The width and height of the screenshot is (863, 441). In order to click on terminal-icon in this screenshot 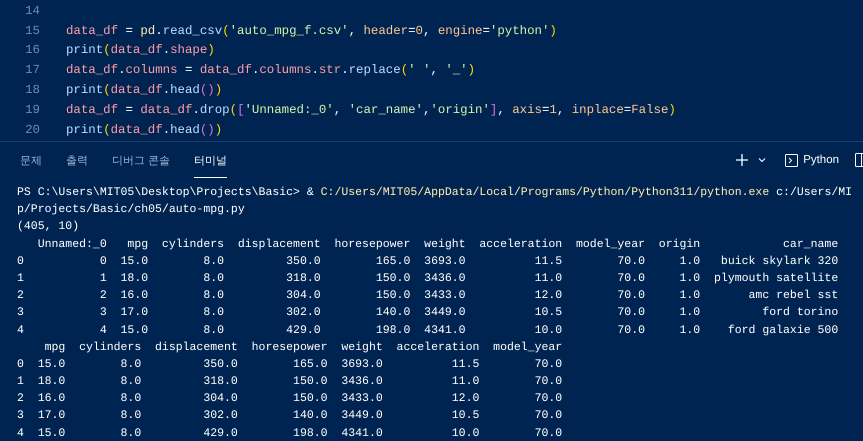, I will do `click(791, 160)`.